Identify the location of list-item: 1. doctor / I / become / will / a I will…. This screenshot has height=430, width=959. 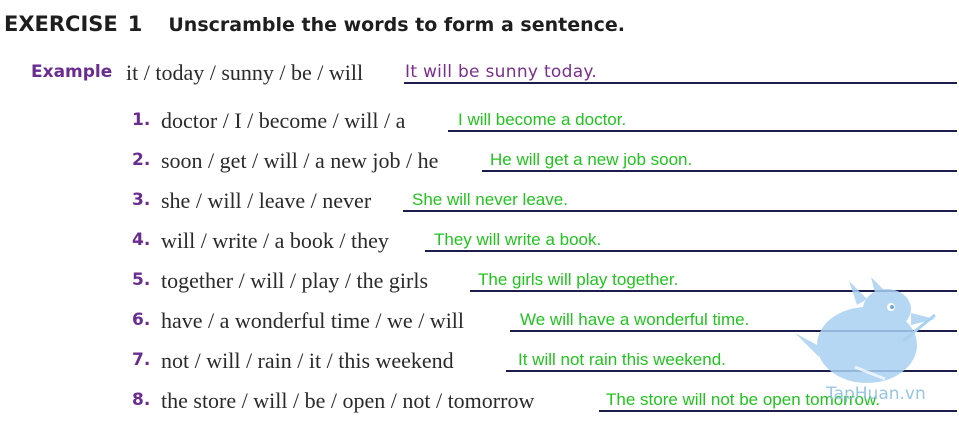
(479, 129).